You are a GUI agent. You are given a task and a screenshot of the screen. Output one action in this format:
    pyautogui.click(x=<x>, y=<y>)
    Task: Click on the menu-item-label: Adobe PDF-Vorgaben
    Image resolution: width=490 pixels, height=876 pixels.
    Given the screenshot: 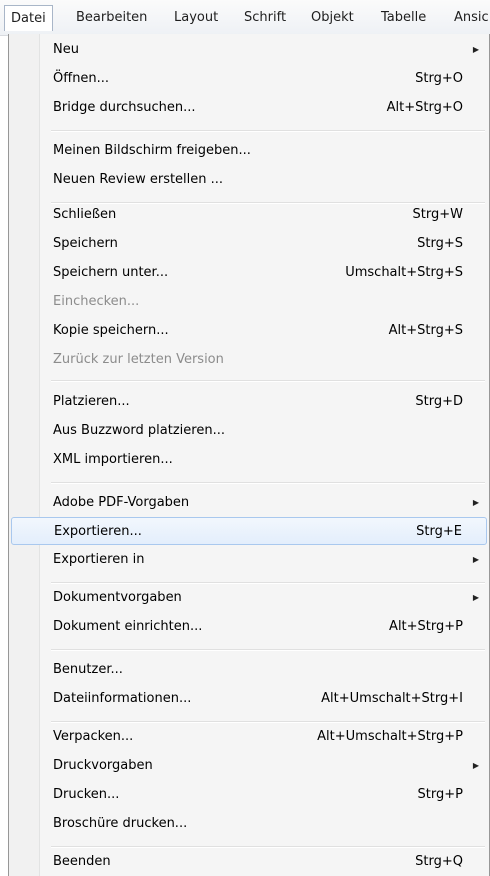 What is the action you would take?
    pyautogui.click(x=121, y=502)
    